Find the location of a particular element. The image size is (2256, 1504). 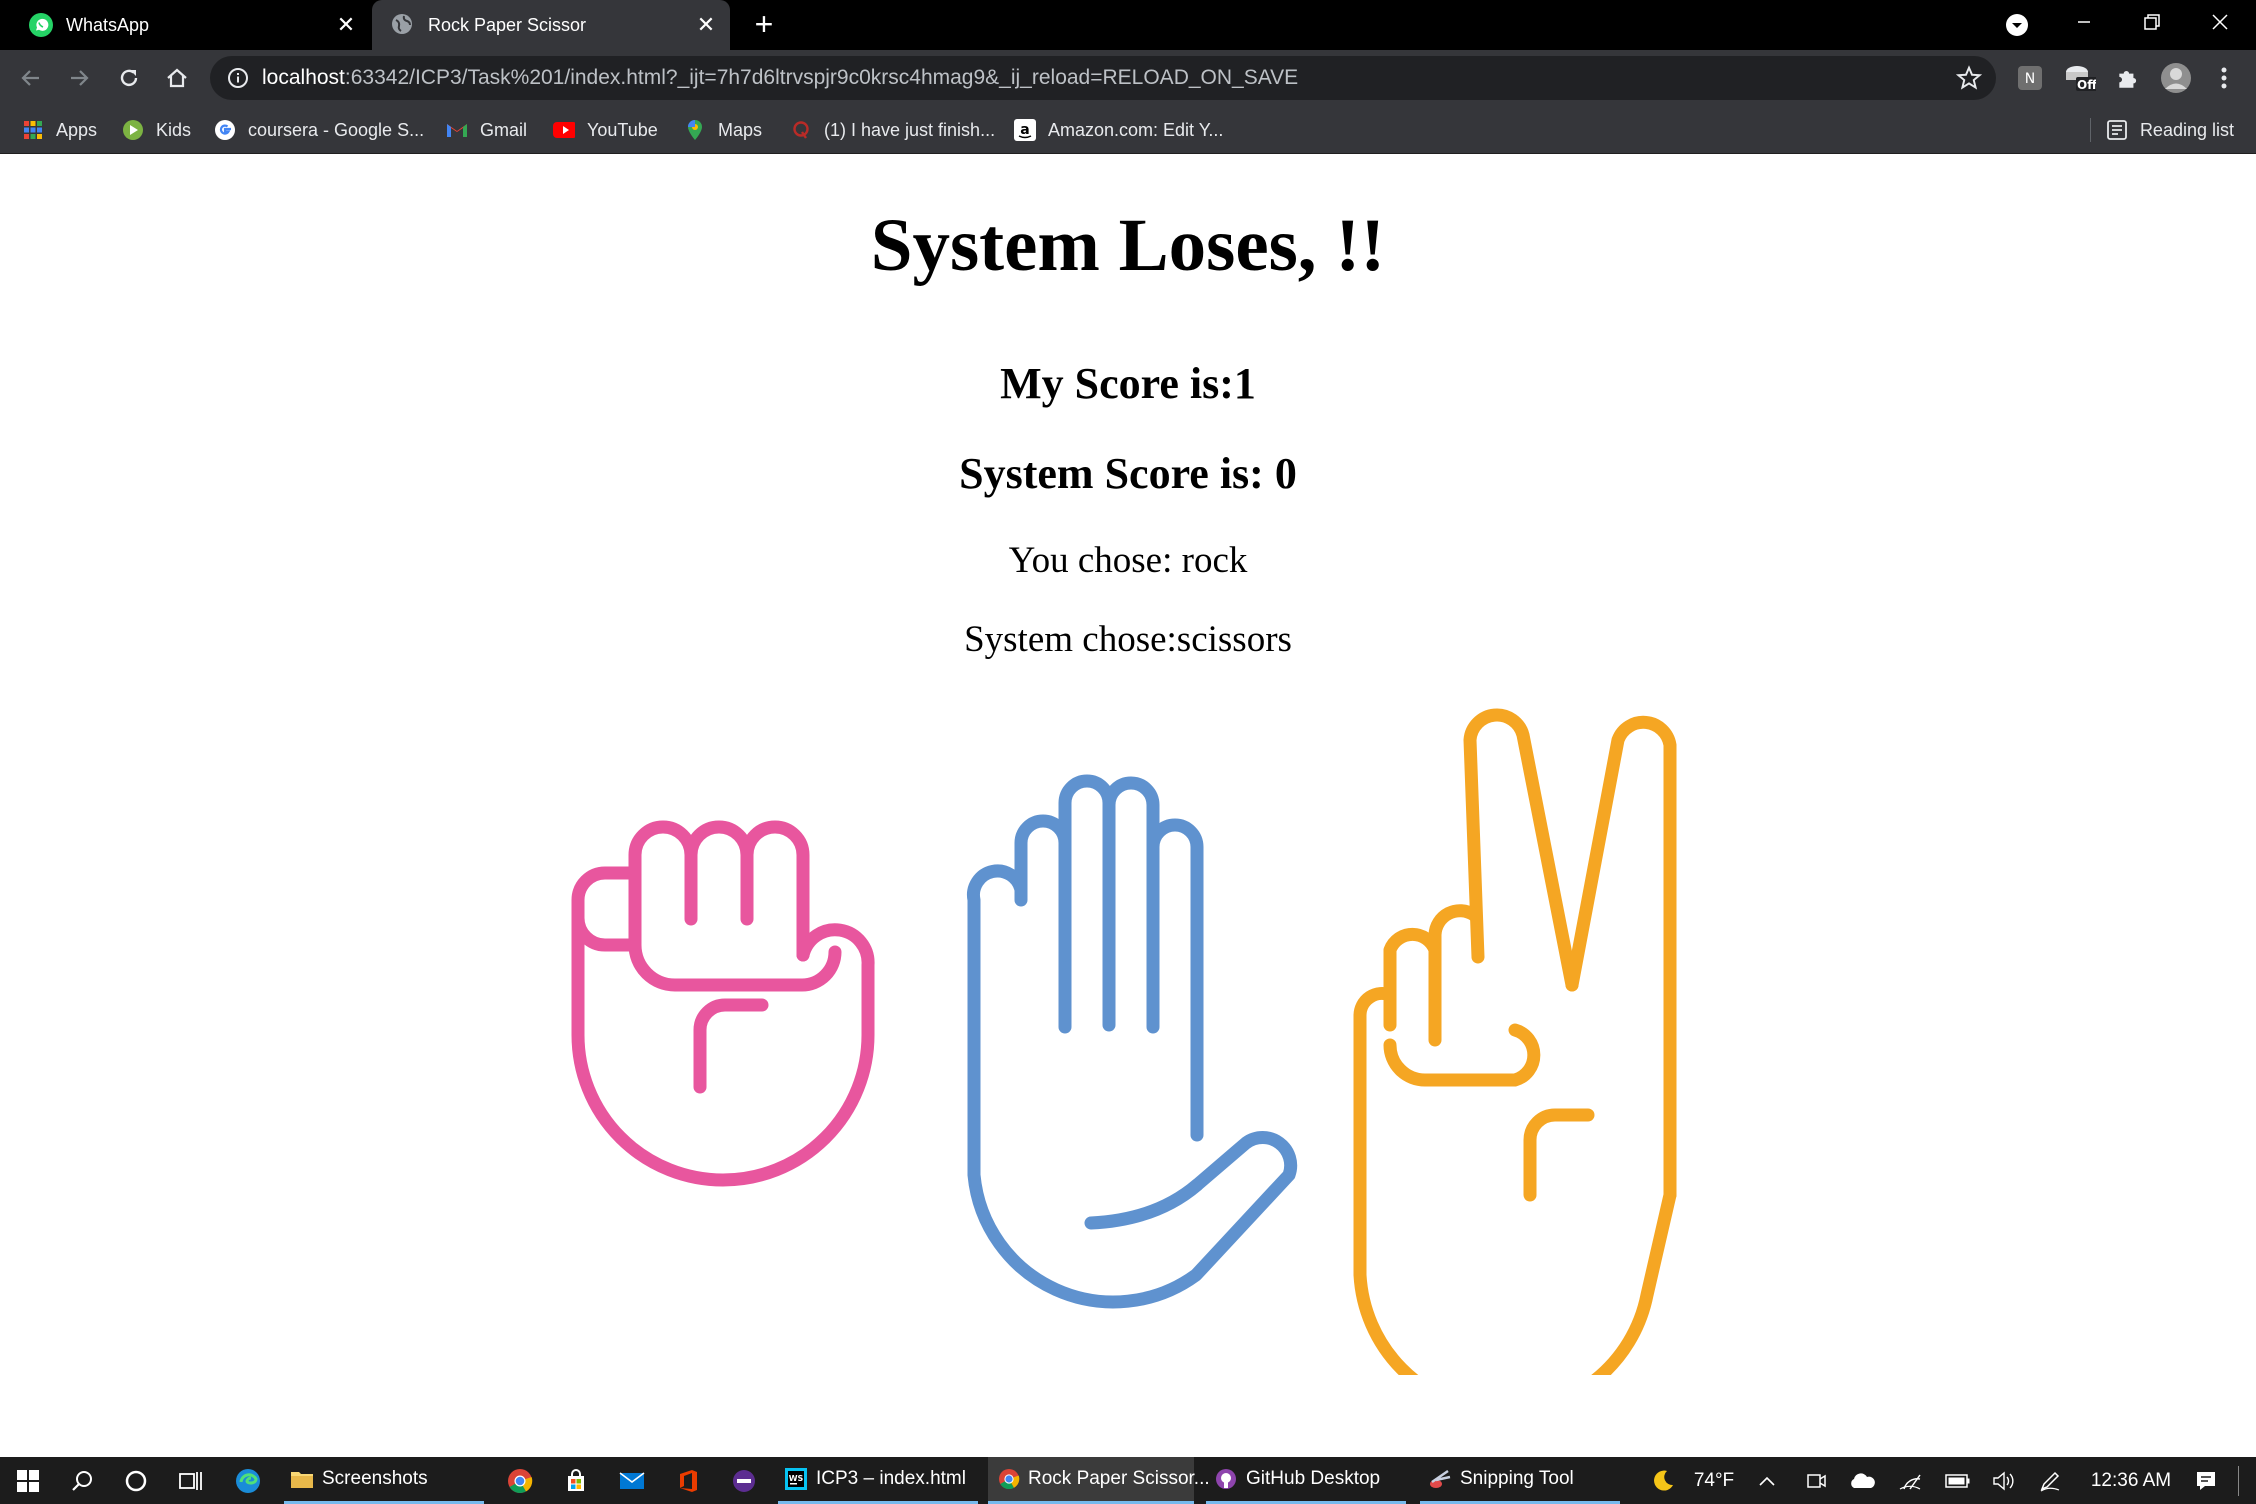

start-windows-icon is located at coordinates (28, 1480).